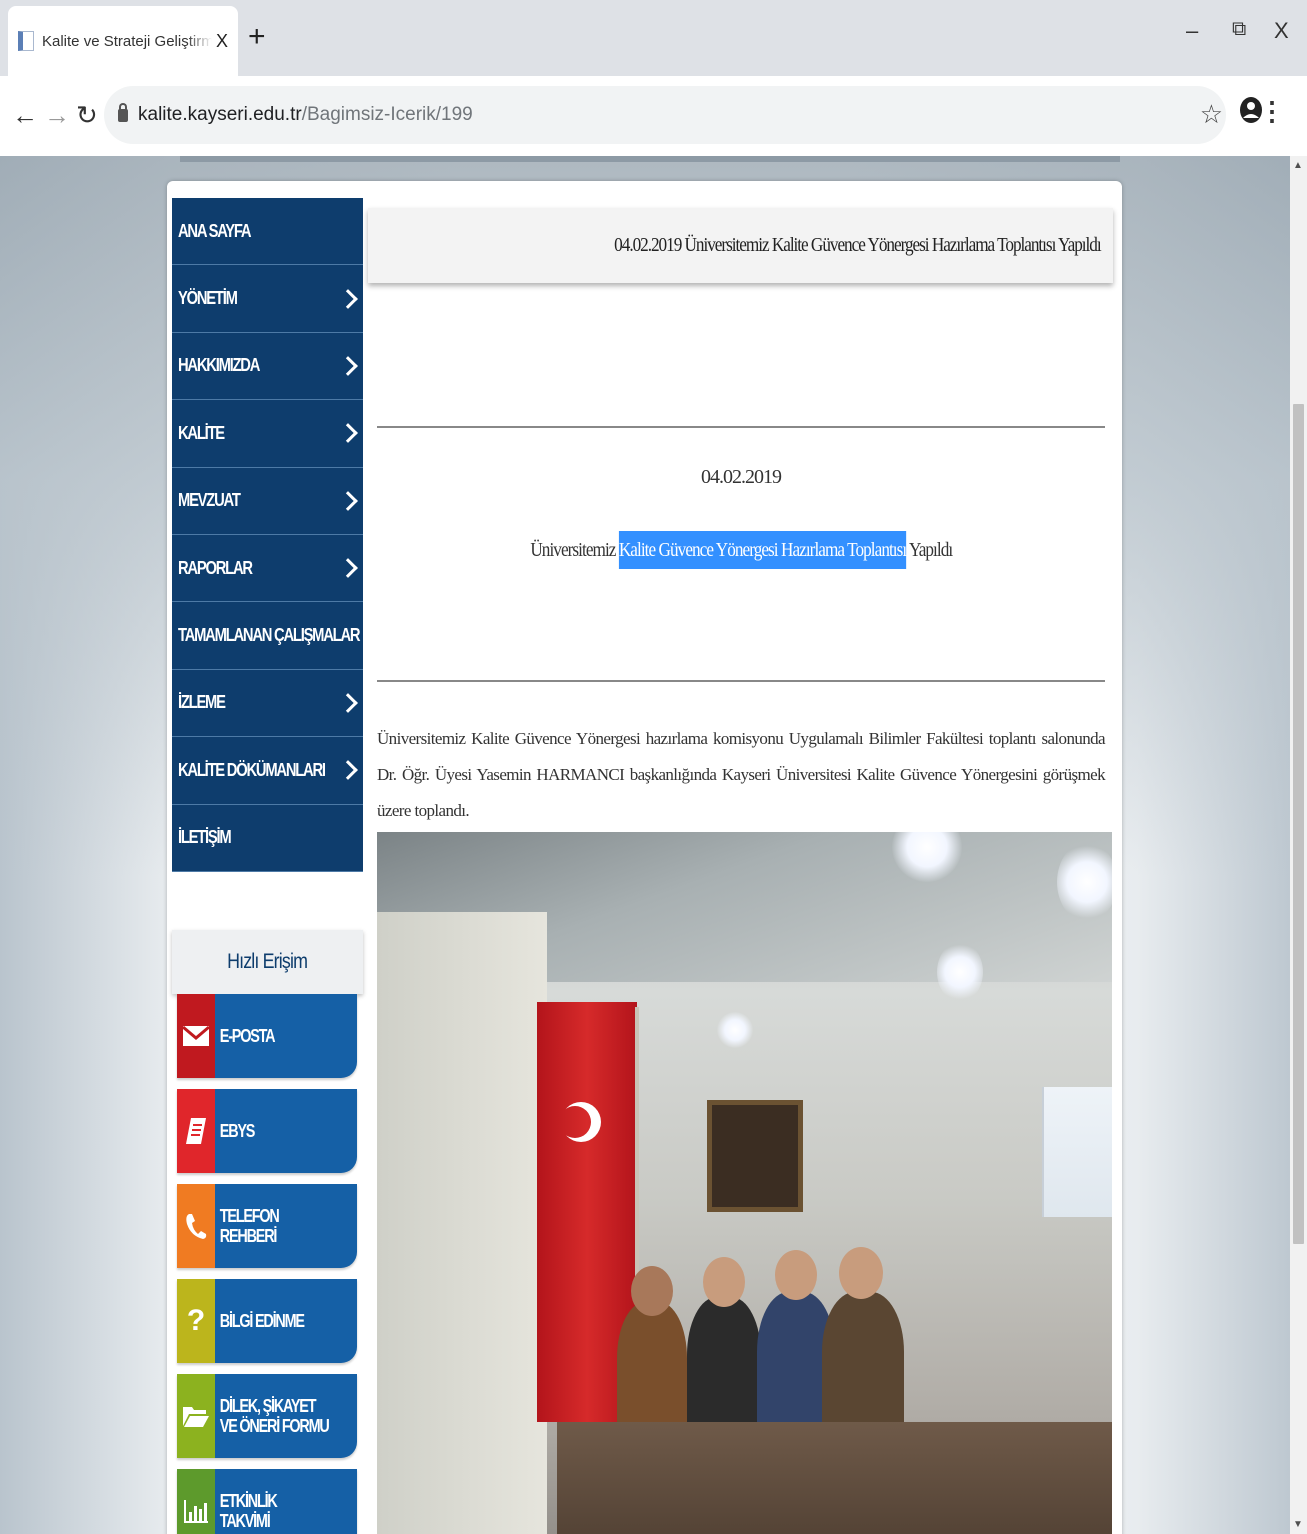 The image size is (1307, 1534). I want to click on quick-link-telefon-rehberi: TELEFON REHBERİ, so click(267, 1225).